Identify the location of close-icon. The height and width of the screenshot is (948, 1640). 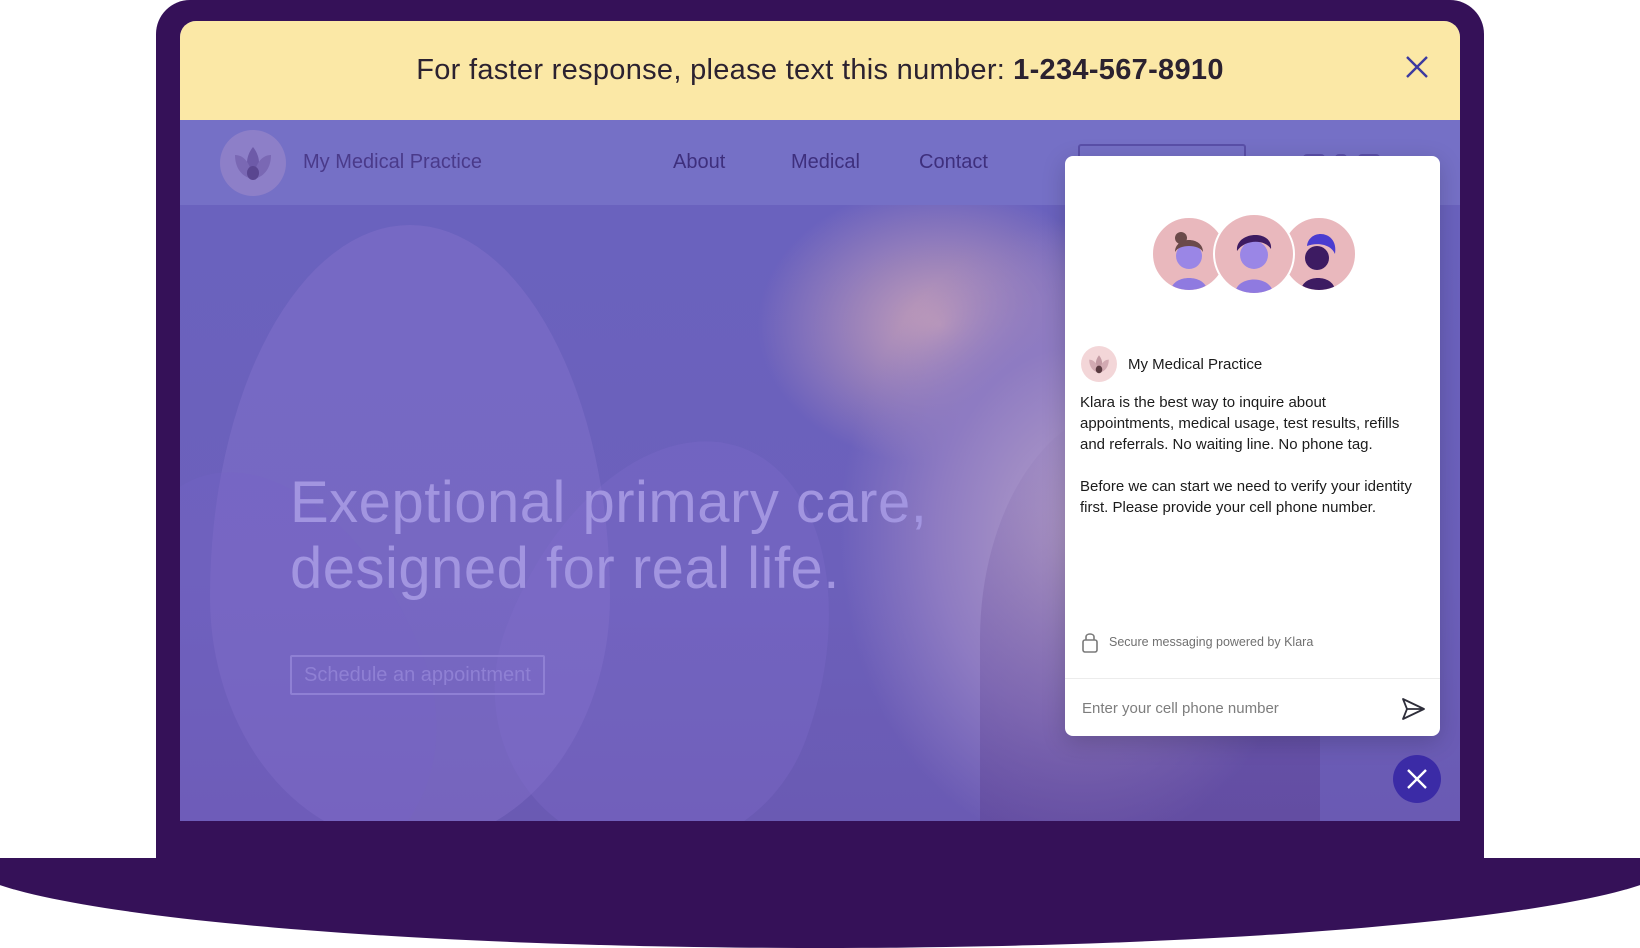
(1417, 779).